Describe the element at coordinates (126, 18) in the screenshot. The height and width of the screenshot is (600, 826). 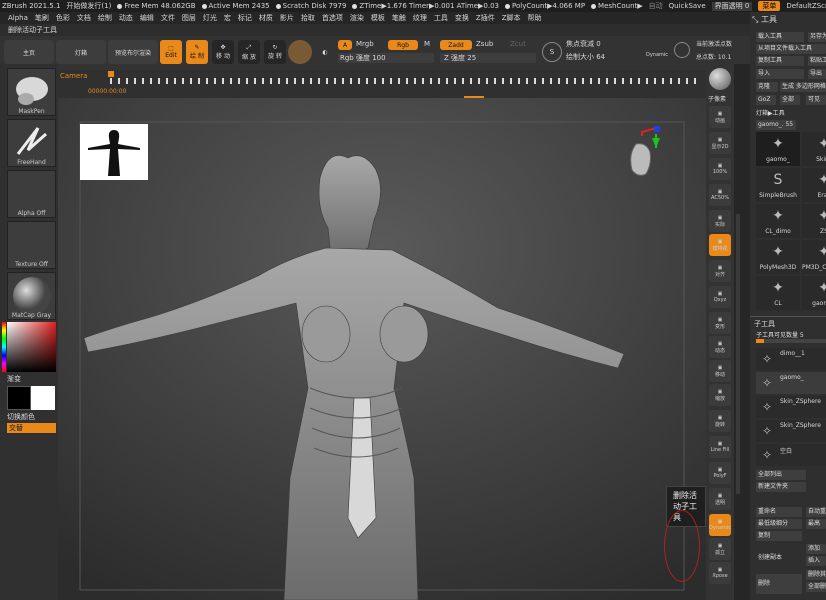
I see `menu-item: 动态` at that location.